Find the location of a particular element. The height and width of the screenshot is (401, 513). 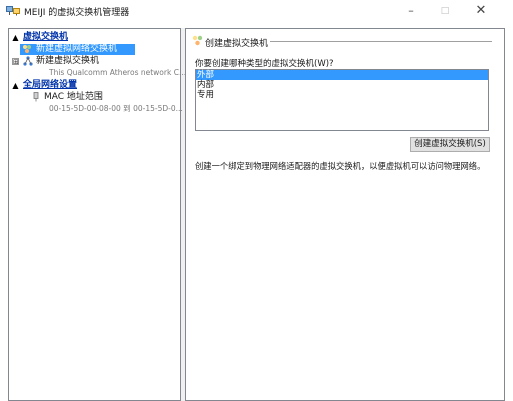

create-switch-icon is located at coordinates (197, 42).